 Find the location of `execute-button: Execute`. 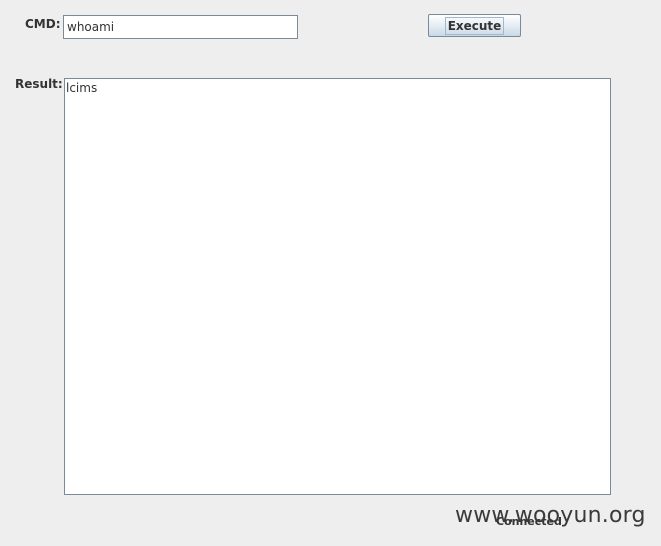

execute-button: Execute is located at coordinates (474, 25).